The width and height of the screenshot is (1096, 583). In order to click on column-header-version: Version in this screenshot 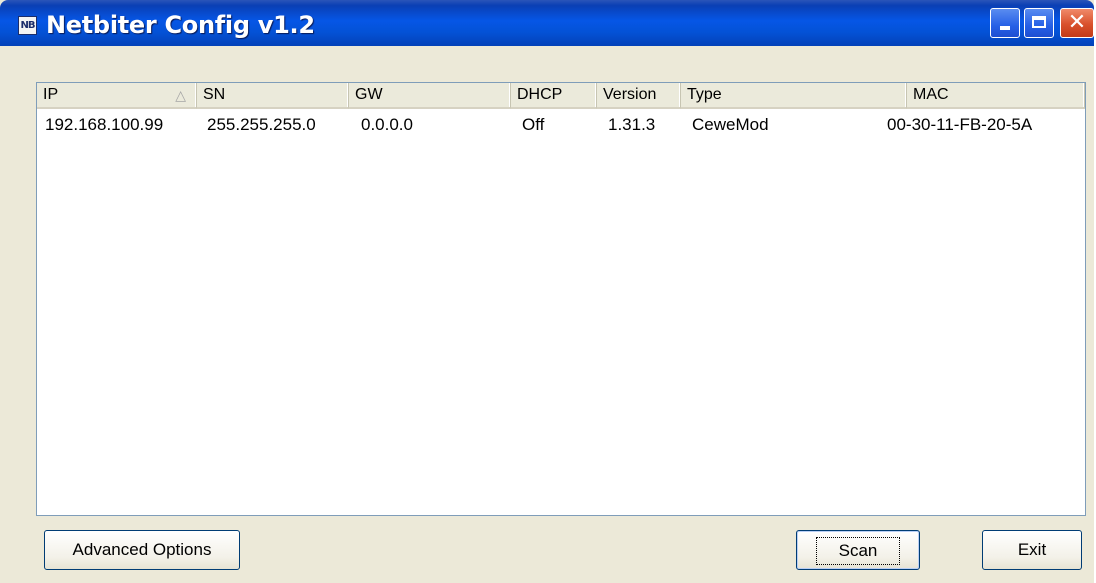, I will do `click(639, 96)`.